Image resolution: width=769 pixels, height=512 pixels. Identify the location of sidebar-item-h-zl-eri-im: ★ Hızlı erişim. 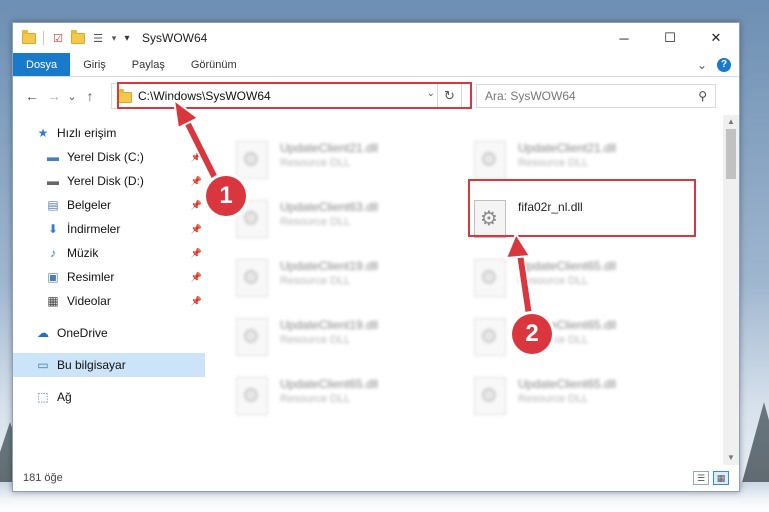
(109, 133).